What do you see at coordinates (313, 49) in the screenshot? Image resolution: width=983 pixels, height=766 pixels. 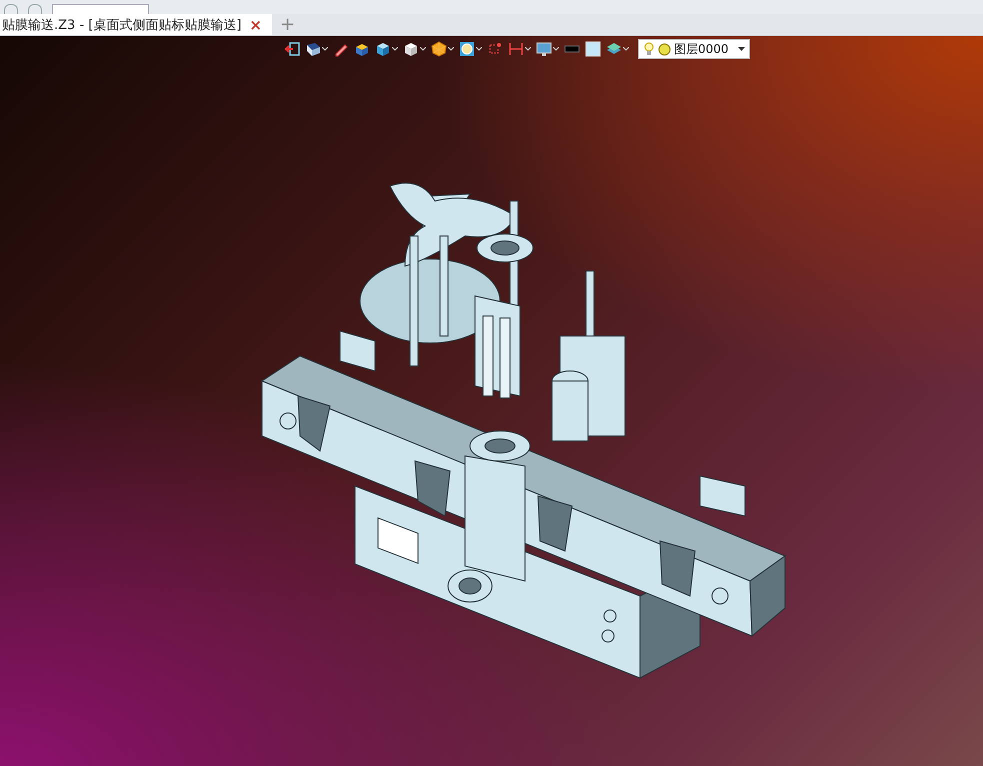 I see `view-cube-icon` at bounding box center [313, 49].